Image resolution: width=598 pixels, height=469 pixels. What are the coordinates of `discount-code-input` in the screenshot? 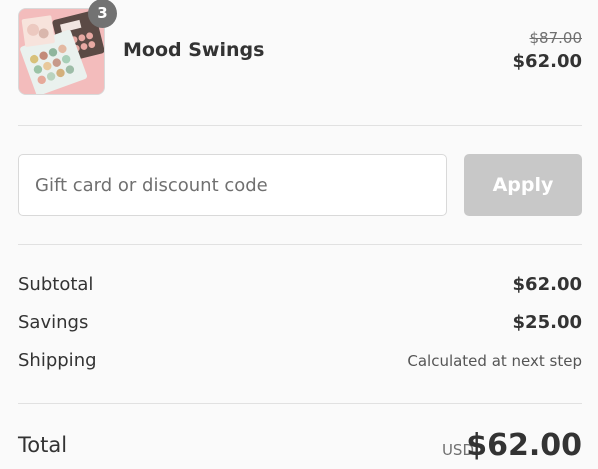 It's located at (232, 185).